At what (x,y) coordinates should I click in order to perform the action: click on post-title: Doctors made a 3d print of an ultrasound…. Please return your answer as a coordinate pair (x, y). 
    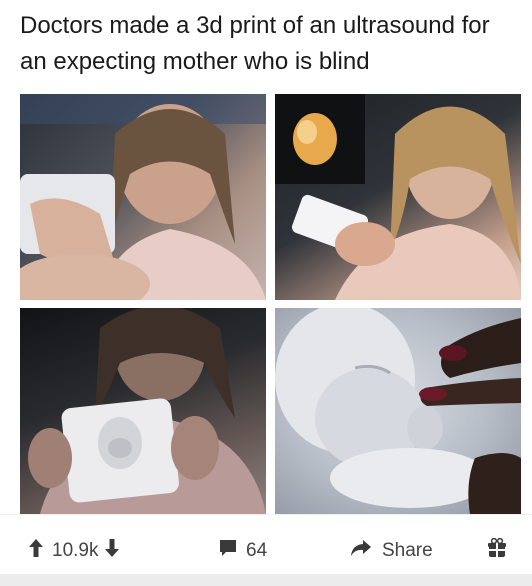
    Looking at the image, I should click on (255, 43).